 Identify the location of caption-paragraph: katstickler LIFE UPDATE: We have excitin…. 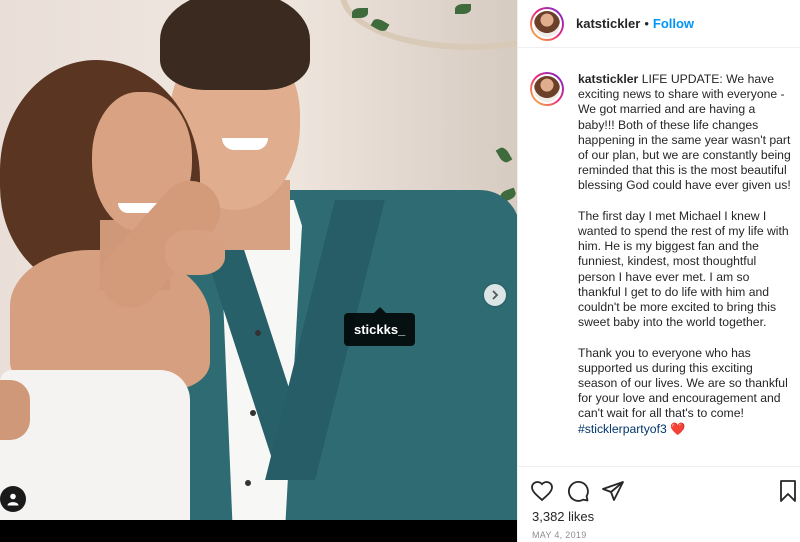
(685, 133).